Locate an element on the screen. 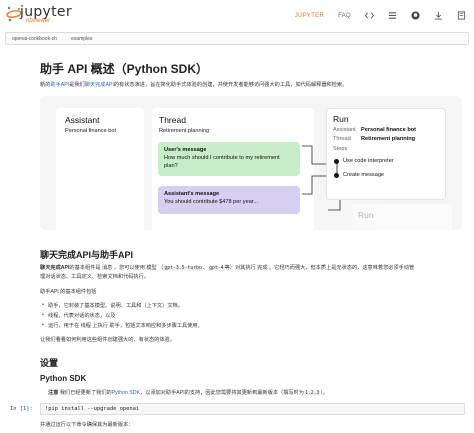 This screenshot has width=474, height=433. breadcrumb-item-repo: openai-cookbook-zh is located at coordinates (34, 39).